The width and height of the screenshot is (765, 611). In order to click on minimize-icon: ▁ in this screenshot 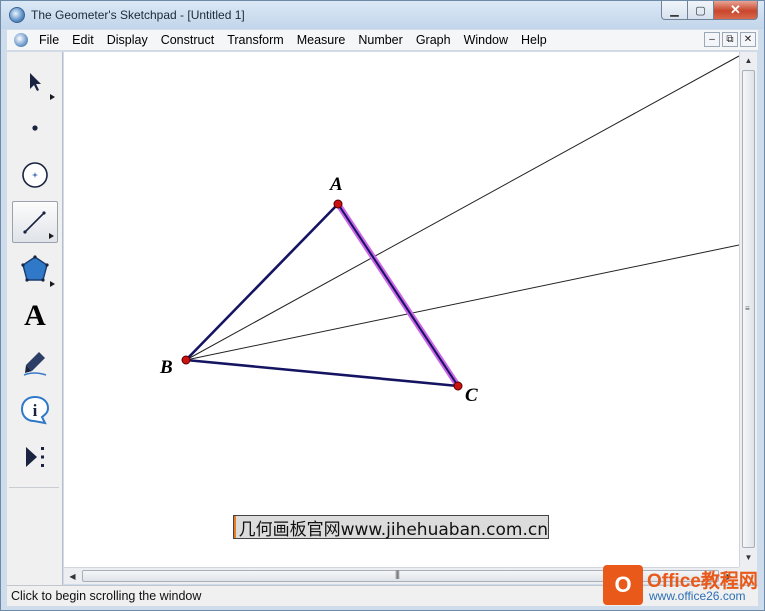, I will do `click(674, 10)`.